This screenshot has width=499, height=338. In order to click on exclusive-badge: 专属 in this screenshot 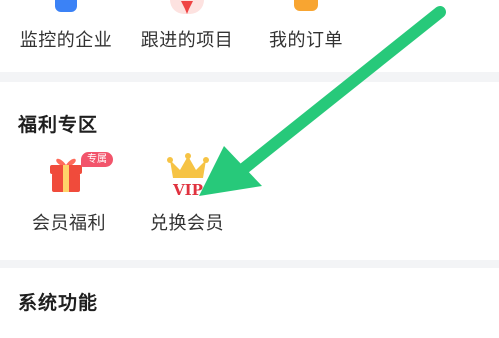, I will do `click(97, 159)`.